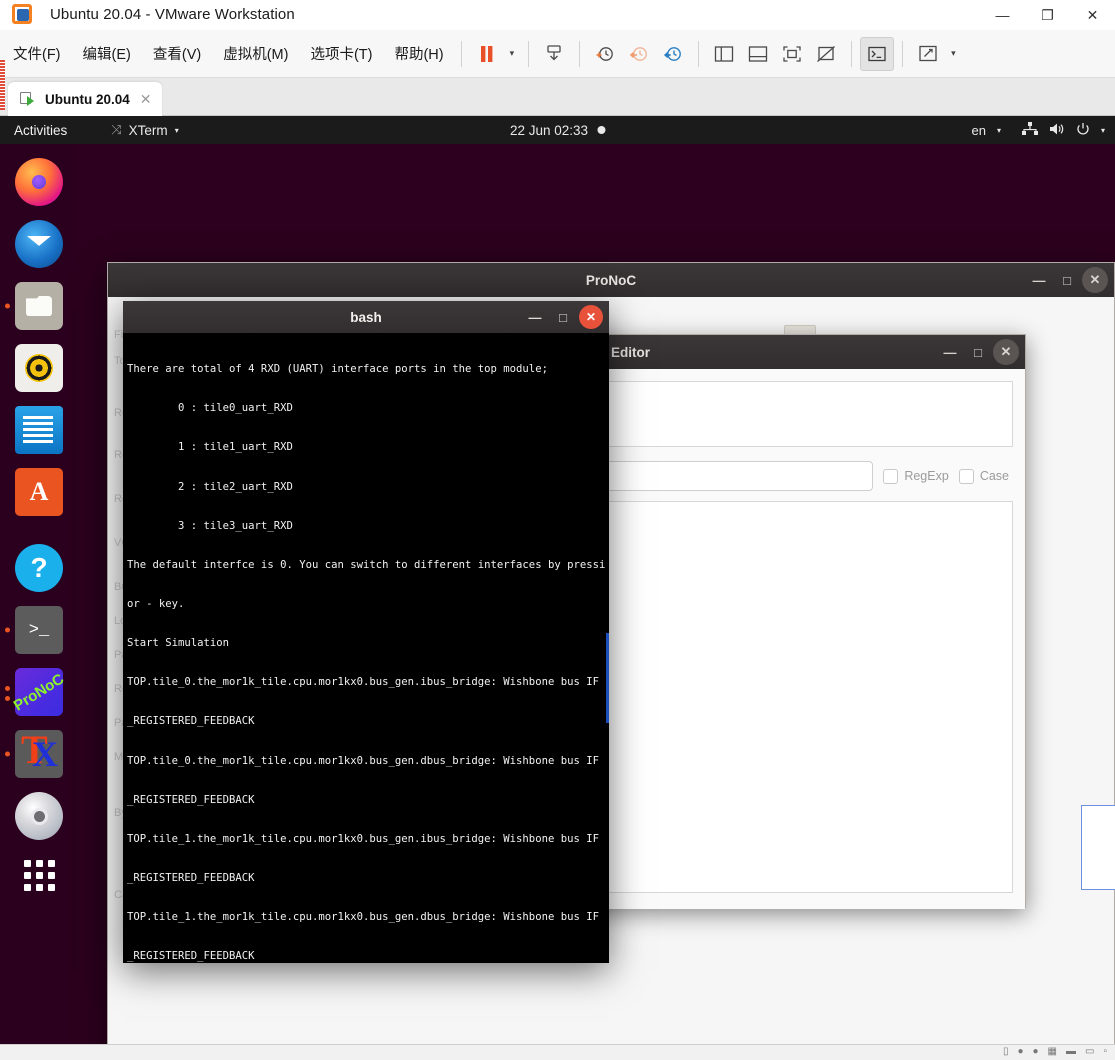 The height and width of the screenshot is (1060, 1115). Describe the element at coordinates (792, 54) in the screenshot. I see `full-screen-button` at that location.